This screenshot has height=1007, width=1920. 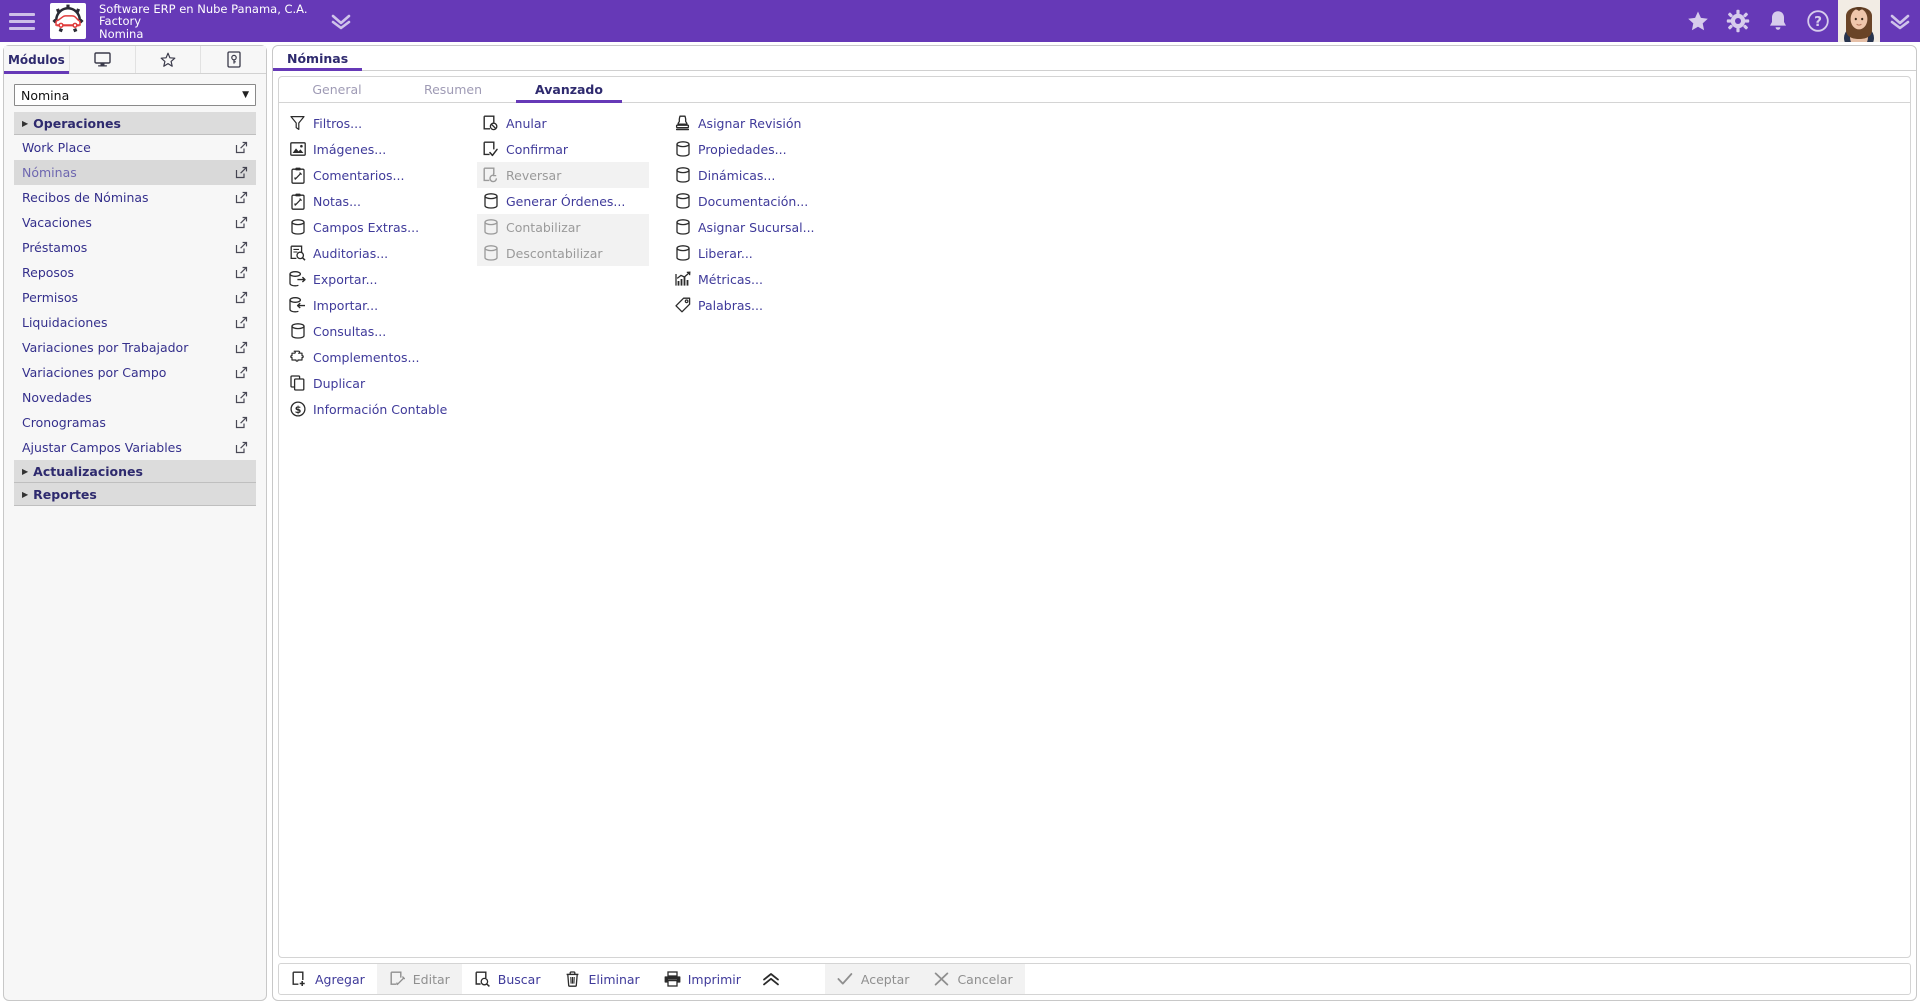 What do you see at coordinates (135, 494) in the screenshot?
I see `sidebar-group-reportes: ▶ Reportes` at bounding box center [135, 494].